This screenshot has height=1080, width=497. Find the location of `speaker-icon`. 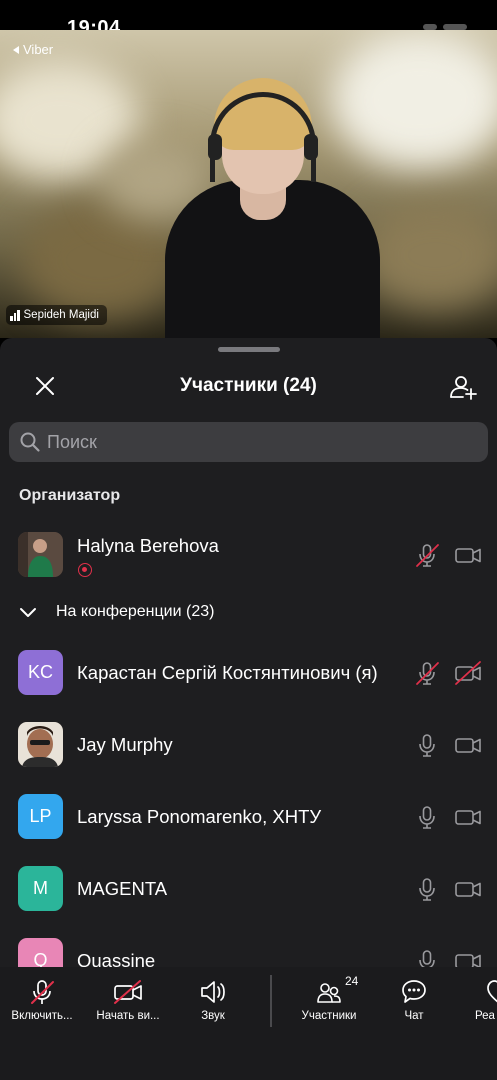

speaker-icon is located at coordinates (213, 992).